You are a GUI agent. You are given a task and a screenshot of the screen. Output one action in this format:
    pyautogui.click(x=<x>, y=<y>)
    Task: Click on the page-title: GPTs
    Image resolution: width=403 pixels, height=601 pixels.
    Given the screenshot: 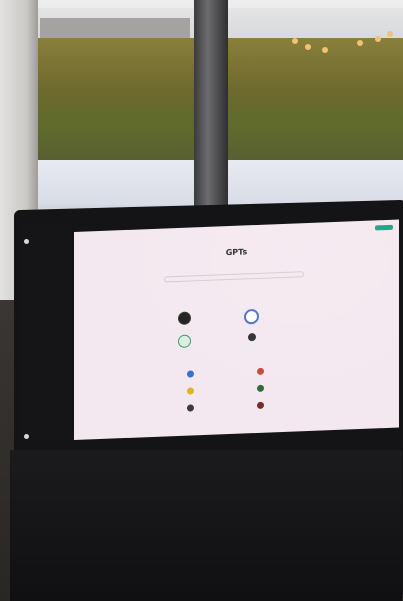 What is the action you would take?
    pyautogui.click(x=236, y=252)
    